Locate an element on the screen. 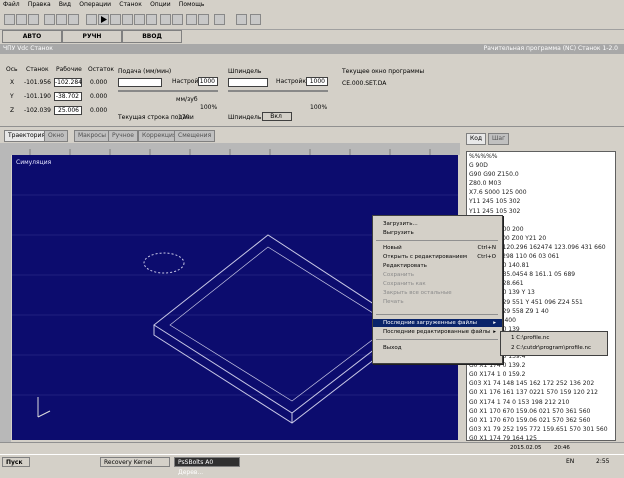 The width and height of the screenshot is (624, 478). stop-icon is located at coordinates (91, 19).